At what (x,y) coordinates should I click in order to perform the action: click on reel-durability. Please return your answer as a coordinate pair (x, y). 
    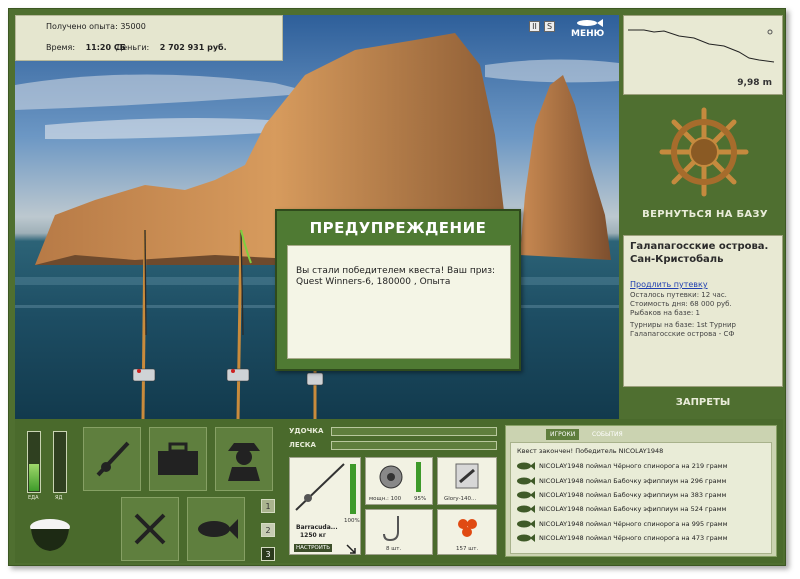
    Looking at the image, I should click on (418, 477).